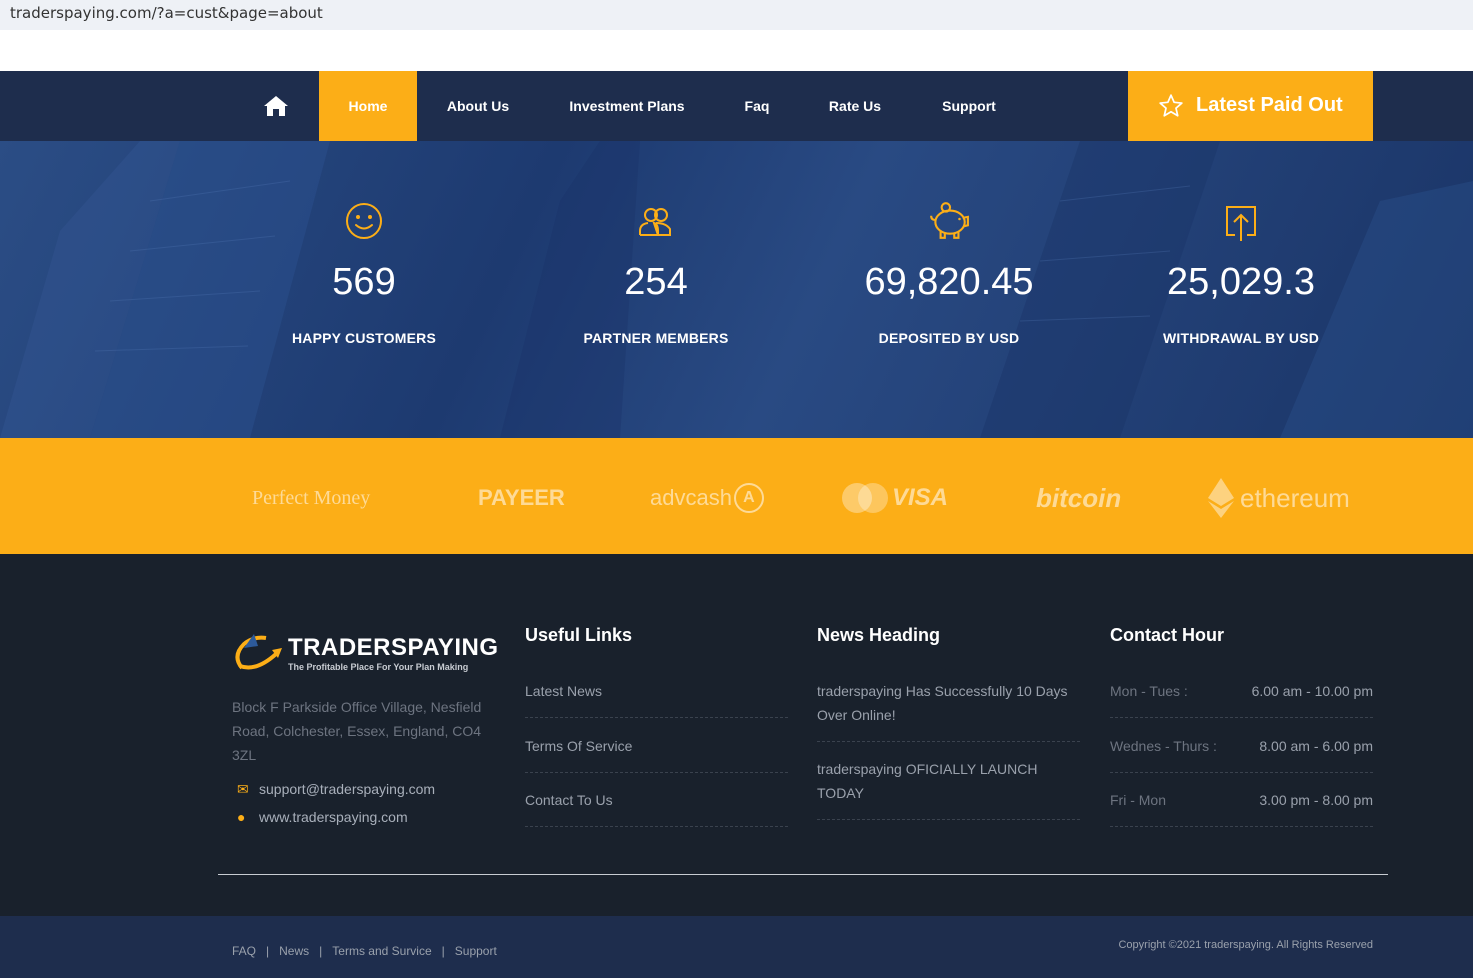 The height and width of the screenshot is (978, 1473). What do you see at coordinates (476, 951) in the screenshot?
I see `bottom-link-support: Support` at bounding box center [476, 951].